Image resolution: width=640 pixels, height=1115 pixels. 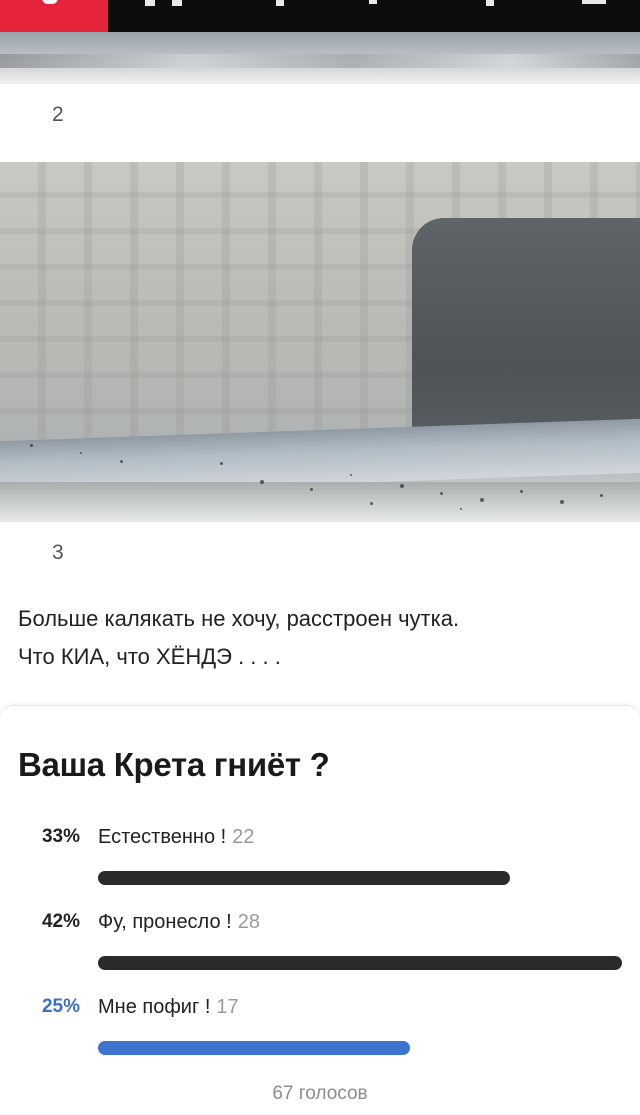 What do you see at coordinates (165, 922) in the screenshot?
I see `poll-option-label: Фу, пронесло !` at bounding box center [165, 922].